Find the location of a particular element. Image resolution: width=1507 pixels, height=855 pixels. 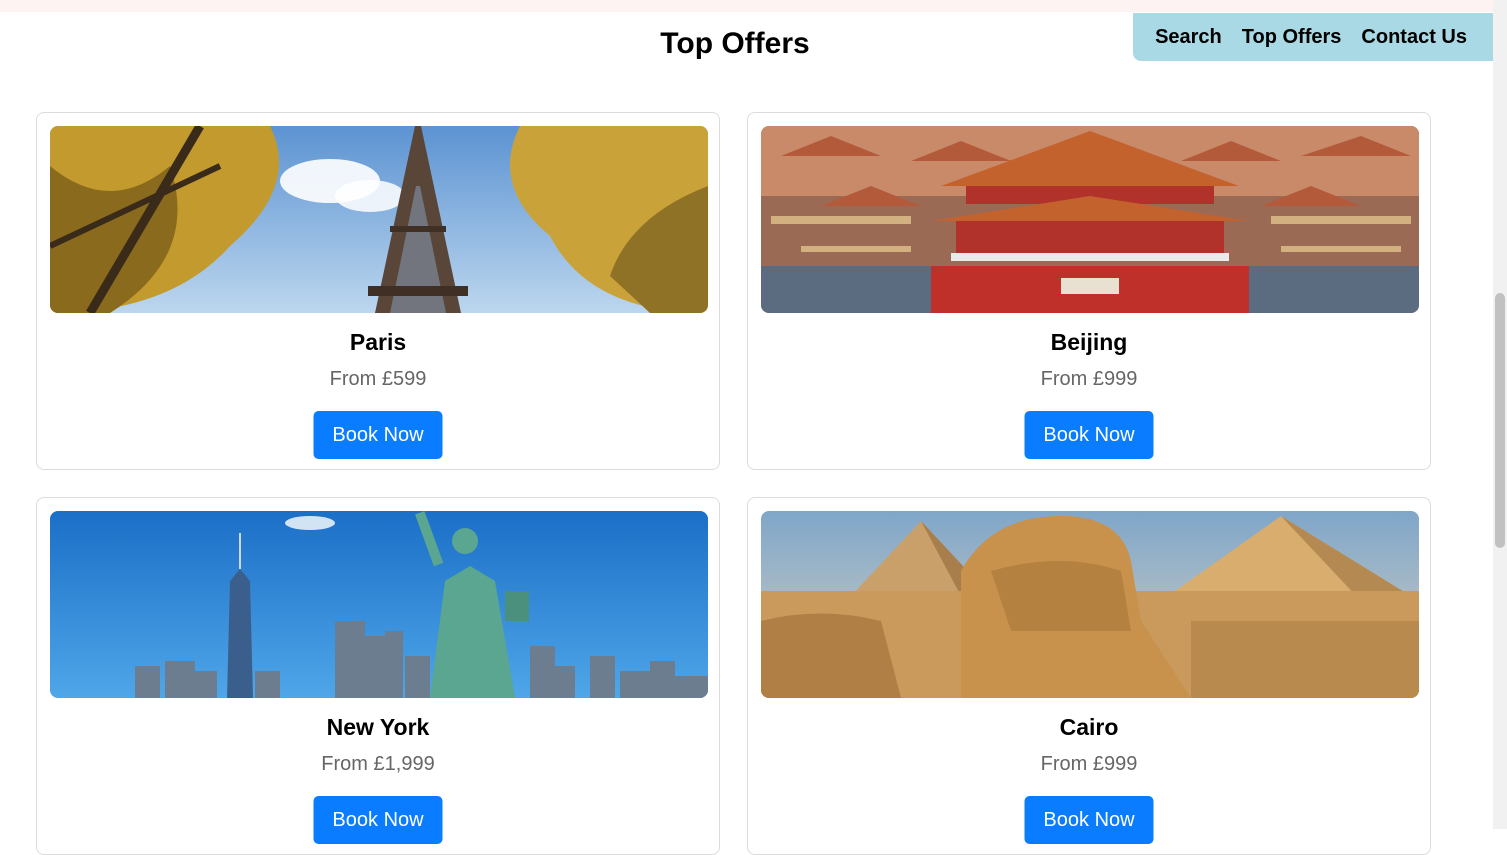

offer-city-title: New York is located at coordinates (378, 727).